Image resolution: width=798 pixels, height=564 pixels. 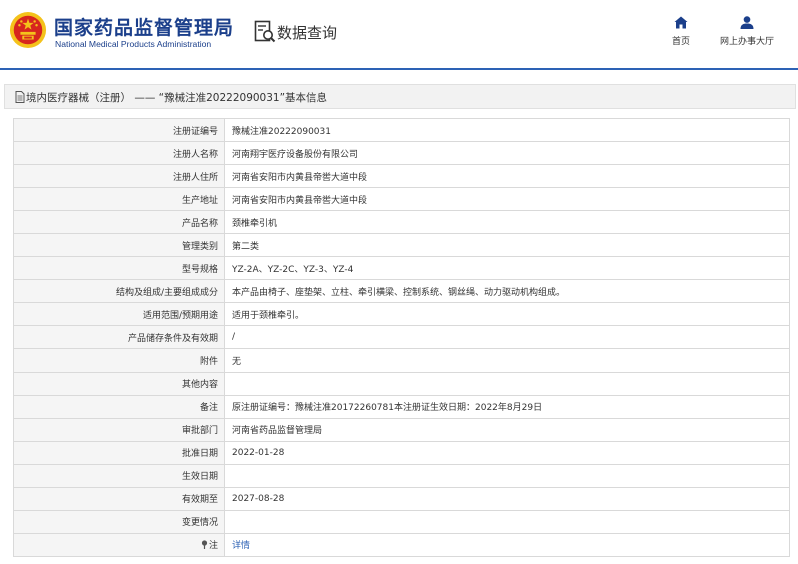 I want to click on field-key: 批准日期, so click(x=119, y=452).